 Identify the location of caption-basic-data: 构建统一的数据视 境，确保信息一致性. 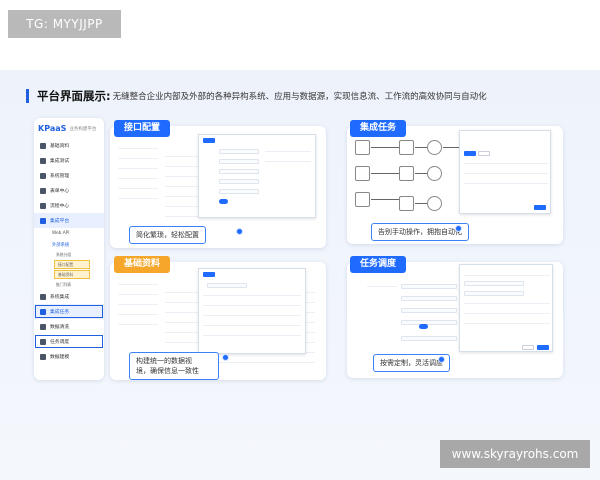
(174, 366).